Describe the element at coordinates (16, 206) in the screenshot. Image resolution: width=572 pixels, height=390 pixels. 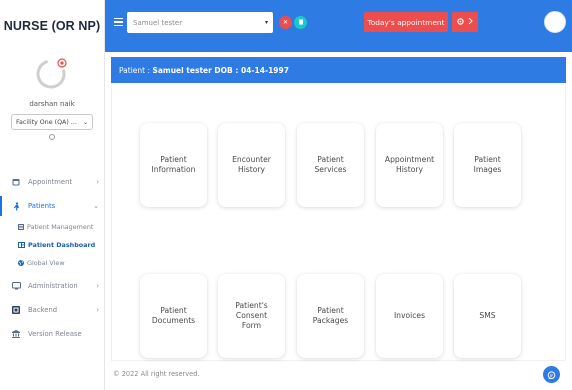
I see `patient-icon` at that location.